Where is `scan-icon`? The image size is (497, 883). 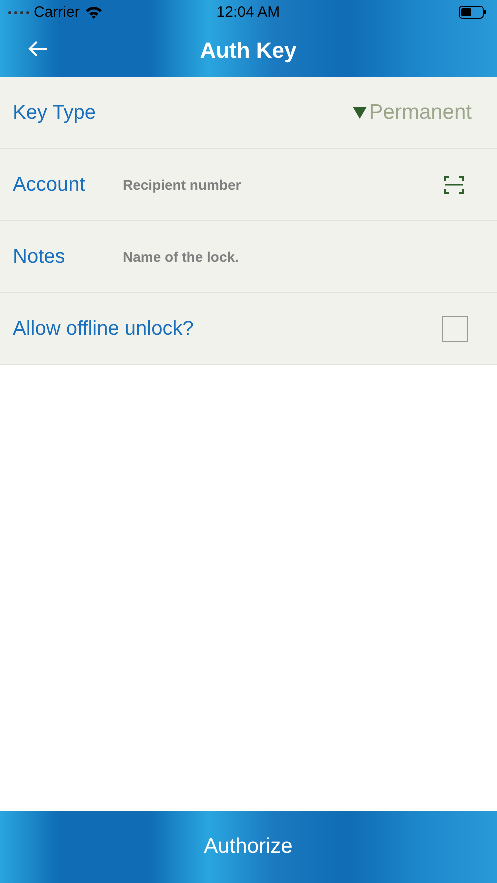 scan-icon is located at coordinates (454, 185).